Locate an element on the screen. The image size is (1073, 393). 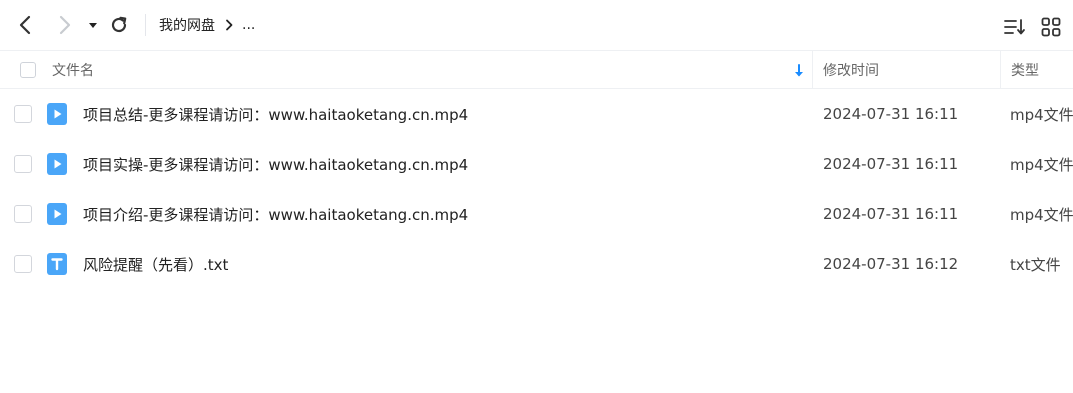
file-row: 风险提醒（先看）.txt 2024-07-31 16:12 txt文件 is located at coordinates (536, 264).